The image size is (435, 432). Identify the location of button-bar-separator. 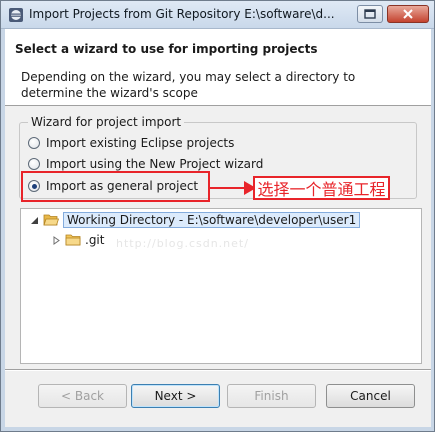
(218, 370).